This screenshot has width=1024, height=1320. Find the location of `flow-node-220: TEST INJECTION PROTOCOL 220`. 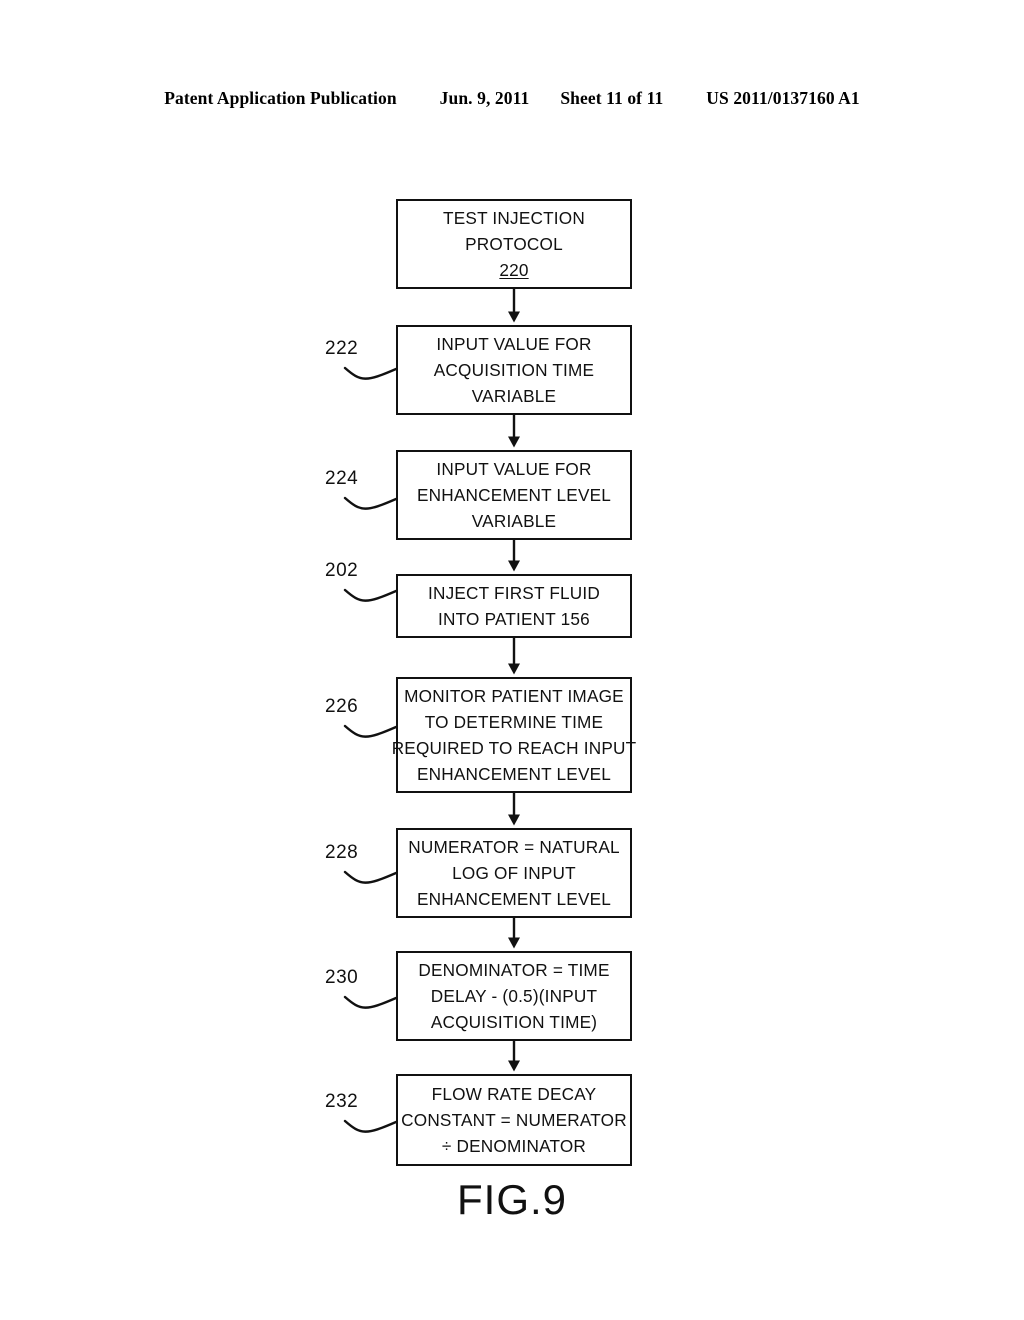

flow-node-220: TEST INJECTION PROTOCOL 220 is located at coordinates (514, 244).